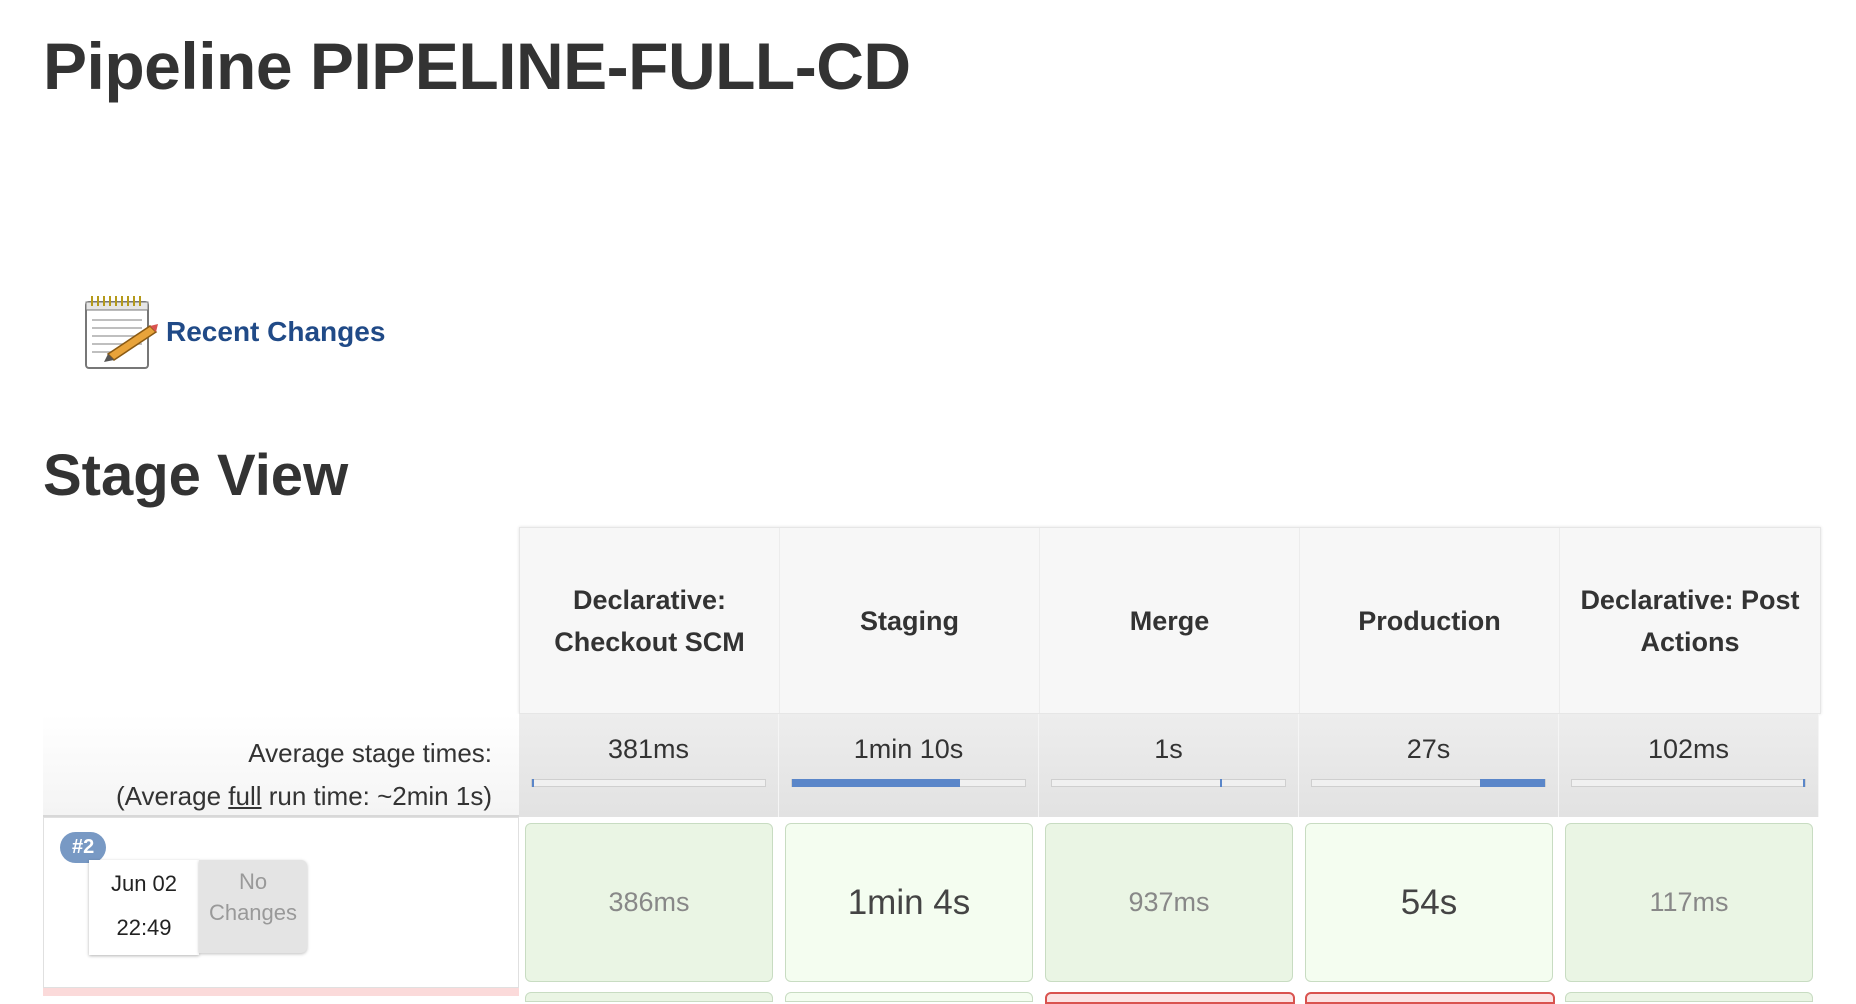 The width and height of the screenshot is (1856, 1004). I want to click on avg-run-suffix: run time: ~2min 1s), so click(376, 796).